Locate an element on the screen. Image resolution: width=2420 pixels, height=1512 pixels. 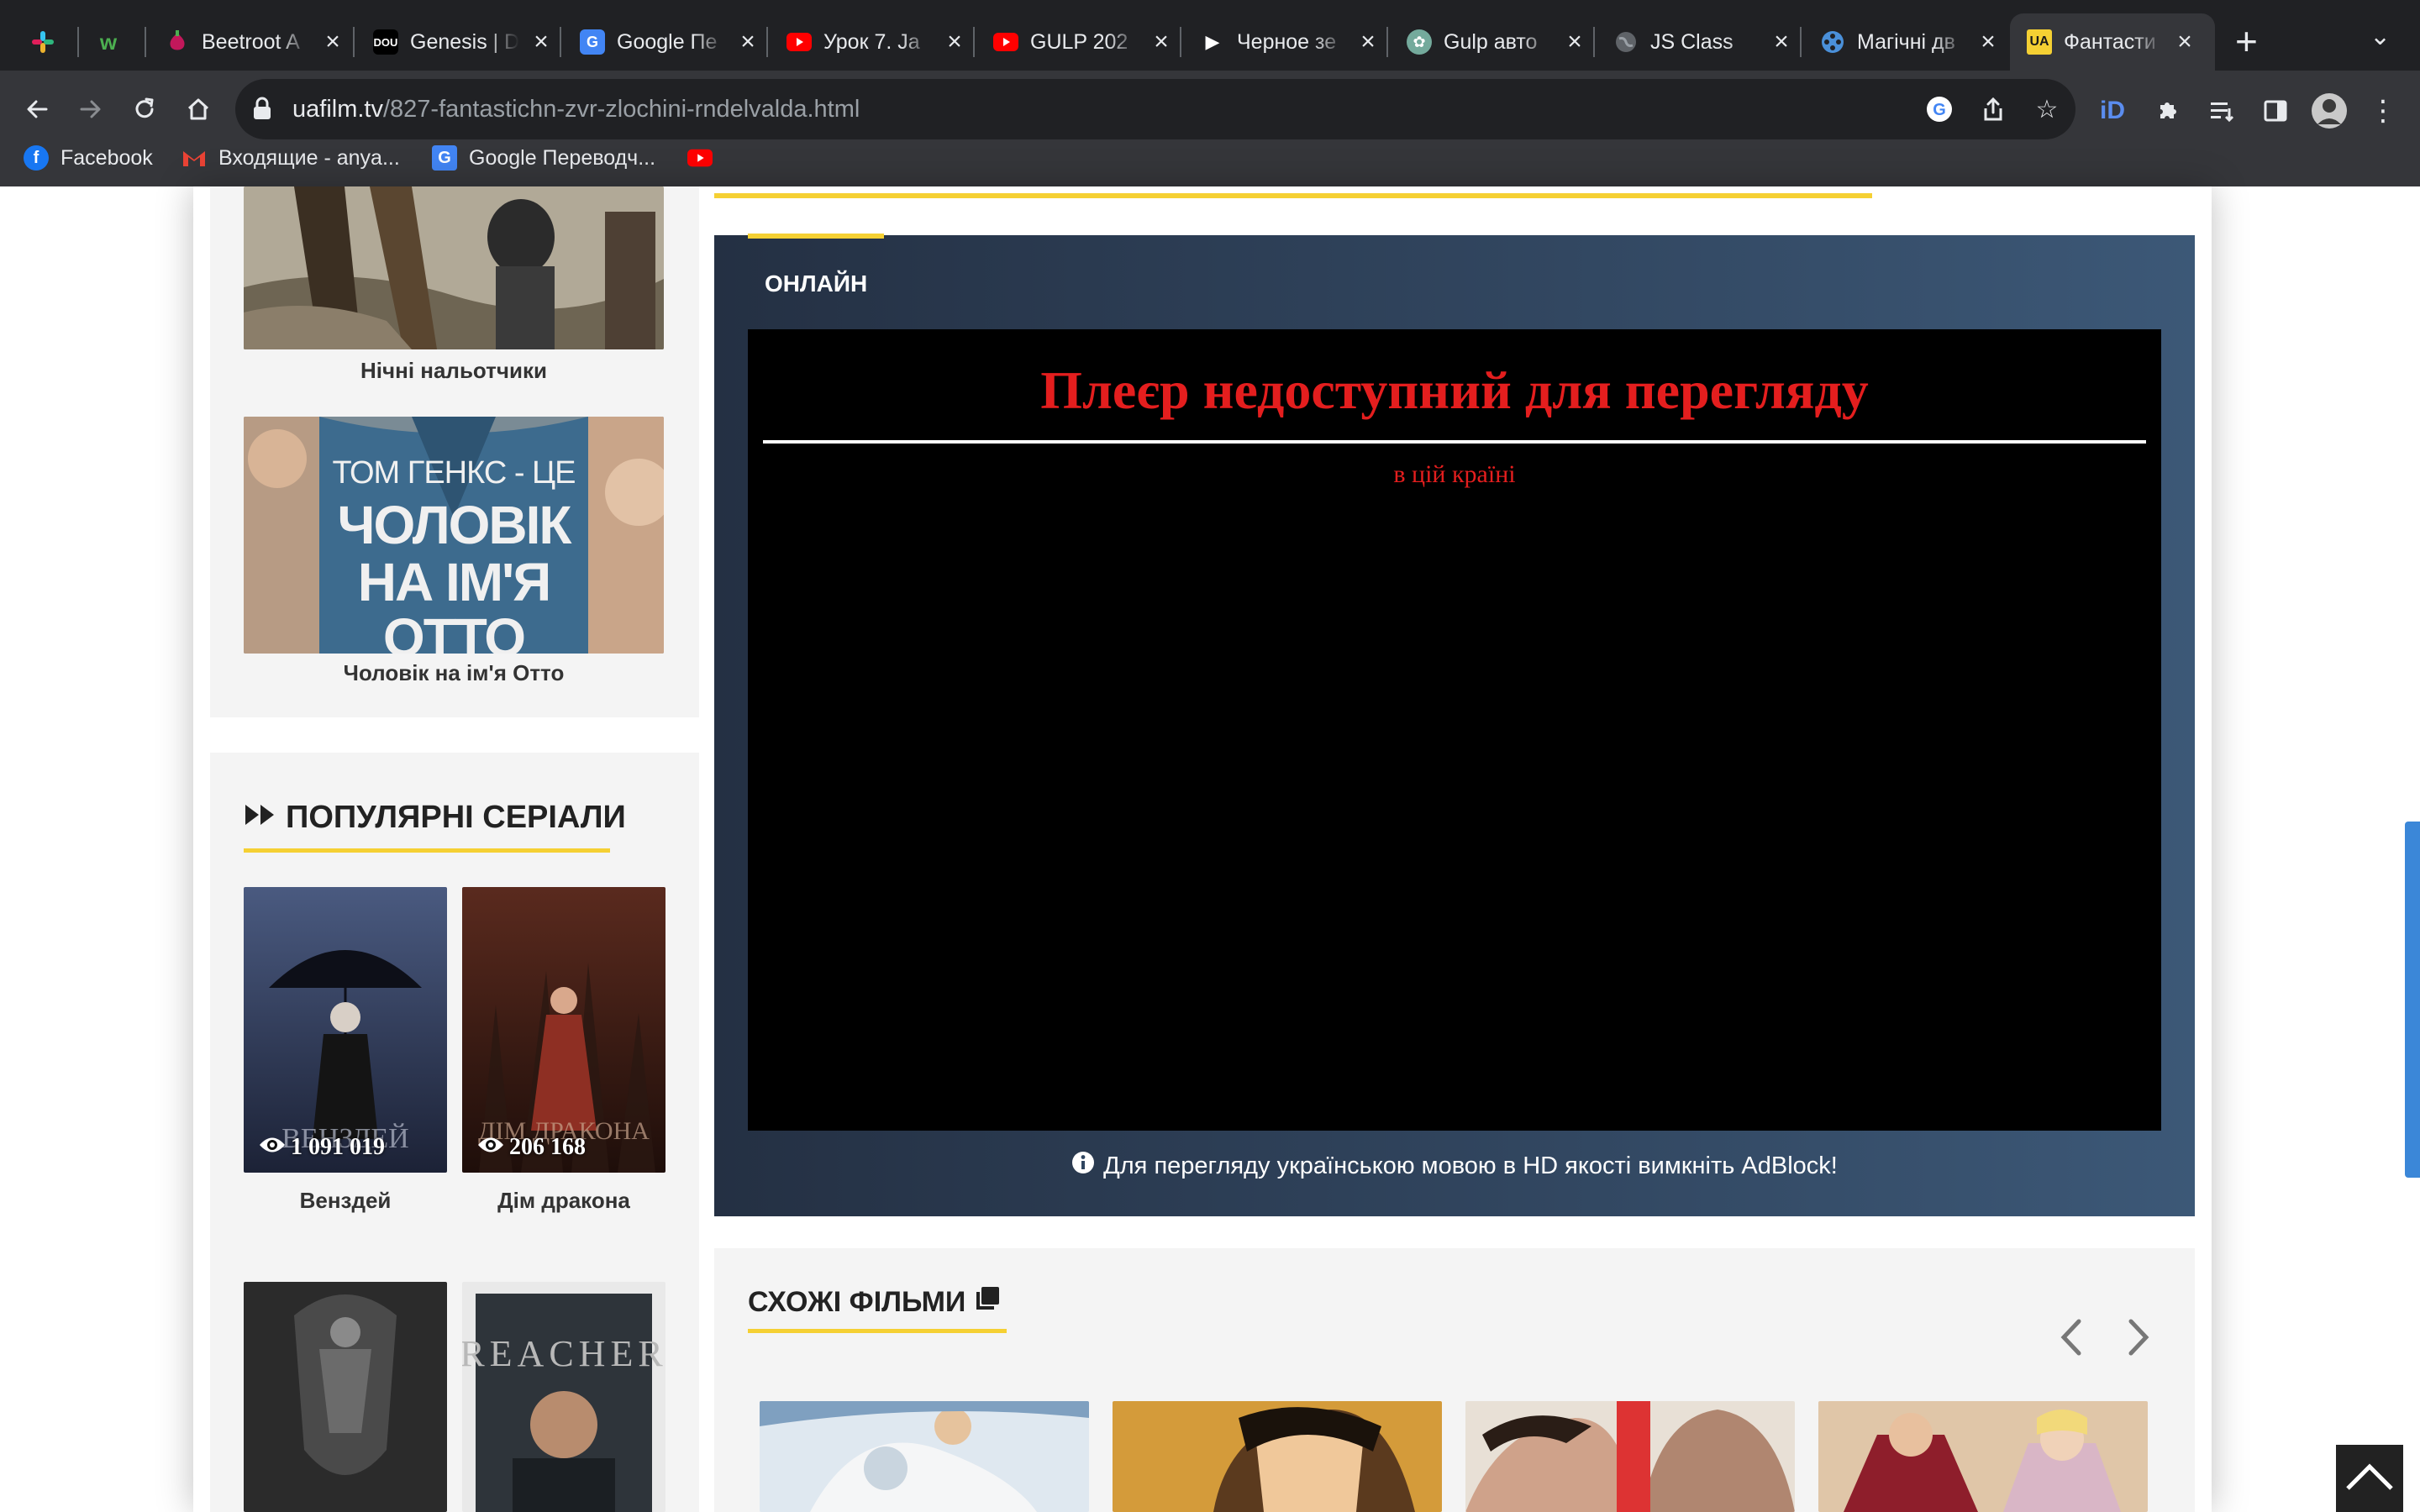
series-caption: Венздей is located at coordinates (345, 1201).